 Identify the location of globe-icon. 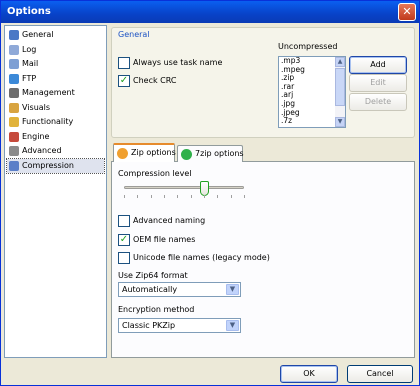
(14, 78).